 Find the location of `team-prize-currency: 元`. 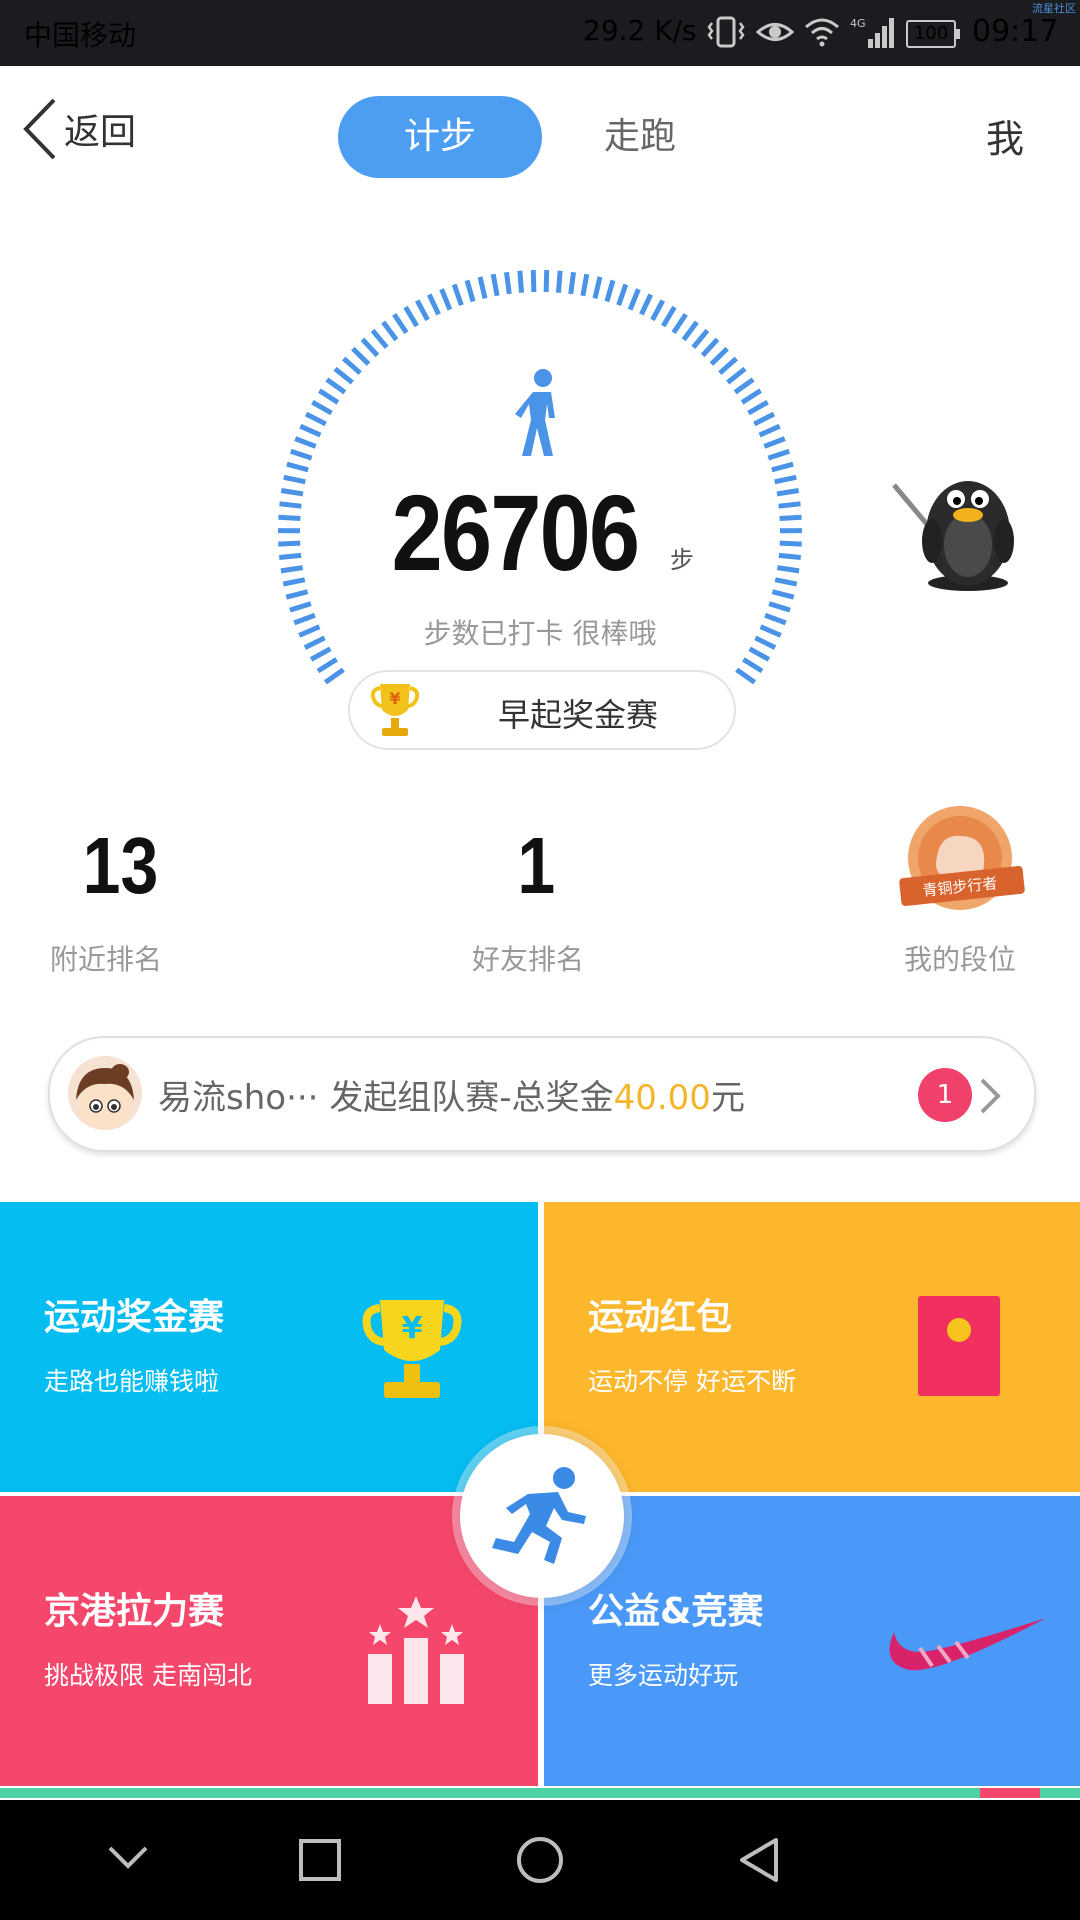

team-prize-currency: 元 is located at coordinates (727, 1098).